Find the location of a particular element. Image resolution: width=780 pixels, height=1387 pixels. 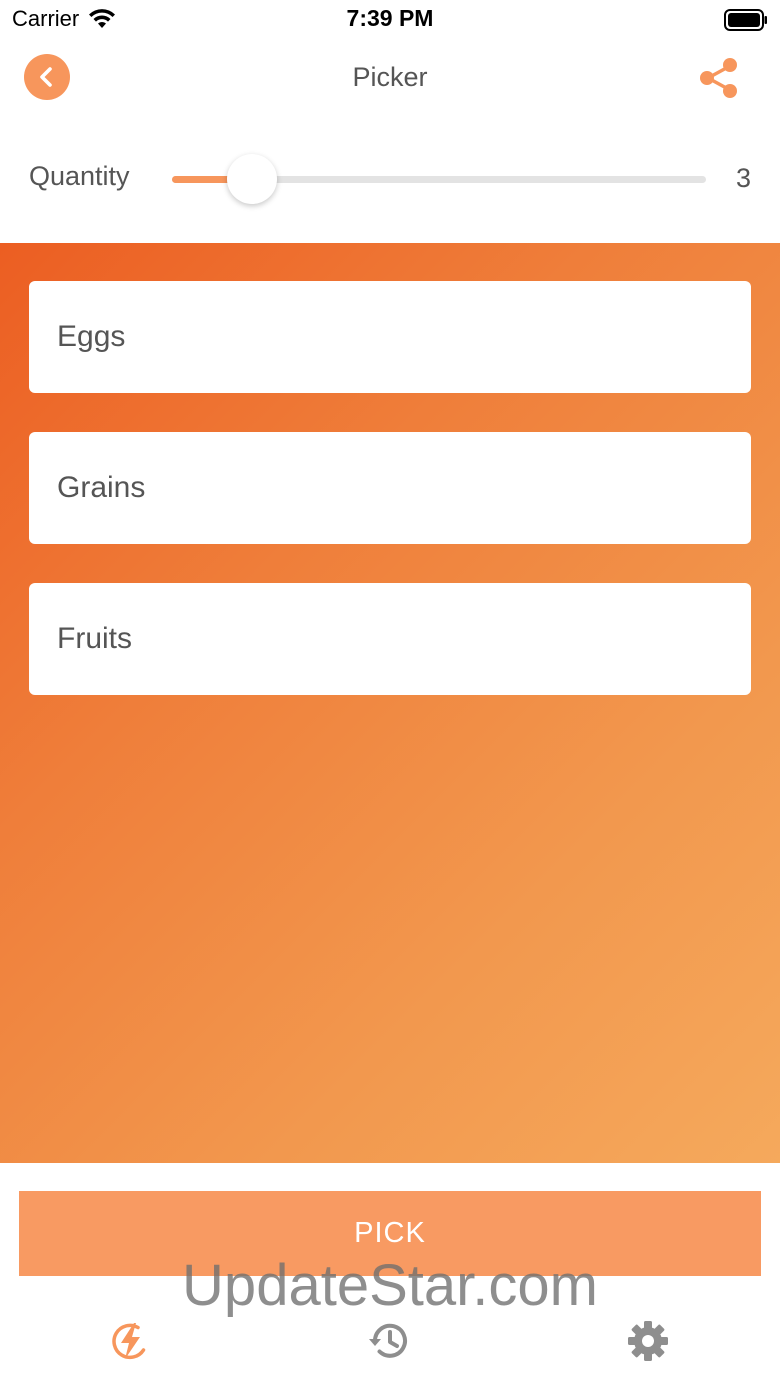

list-item: Fruits is located at coordinates (390, 639).